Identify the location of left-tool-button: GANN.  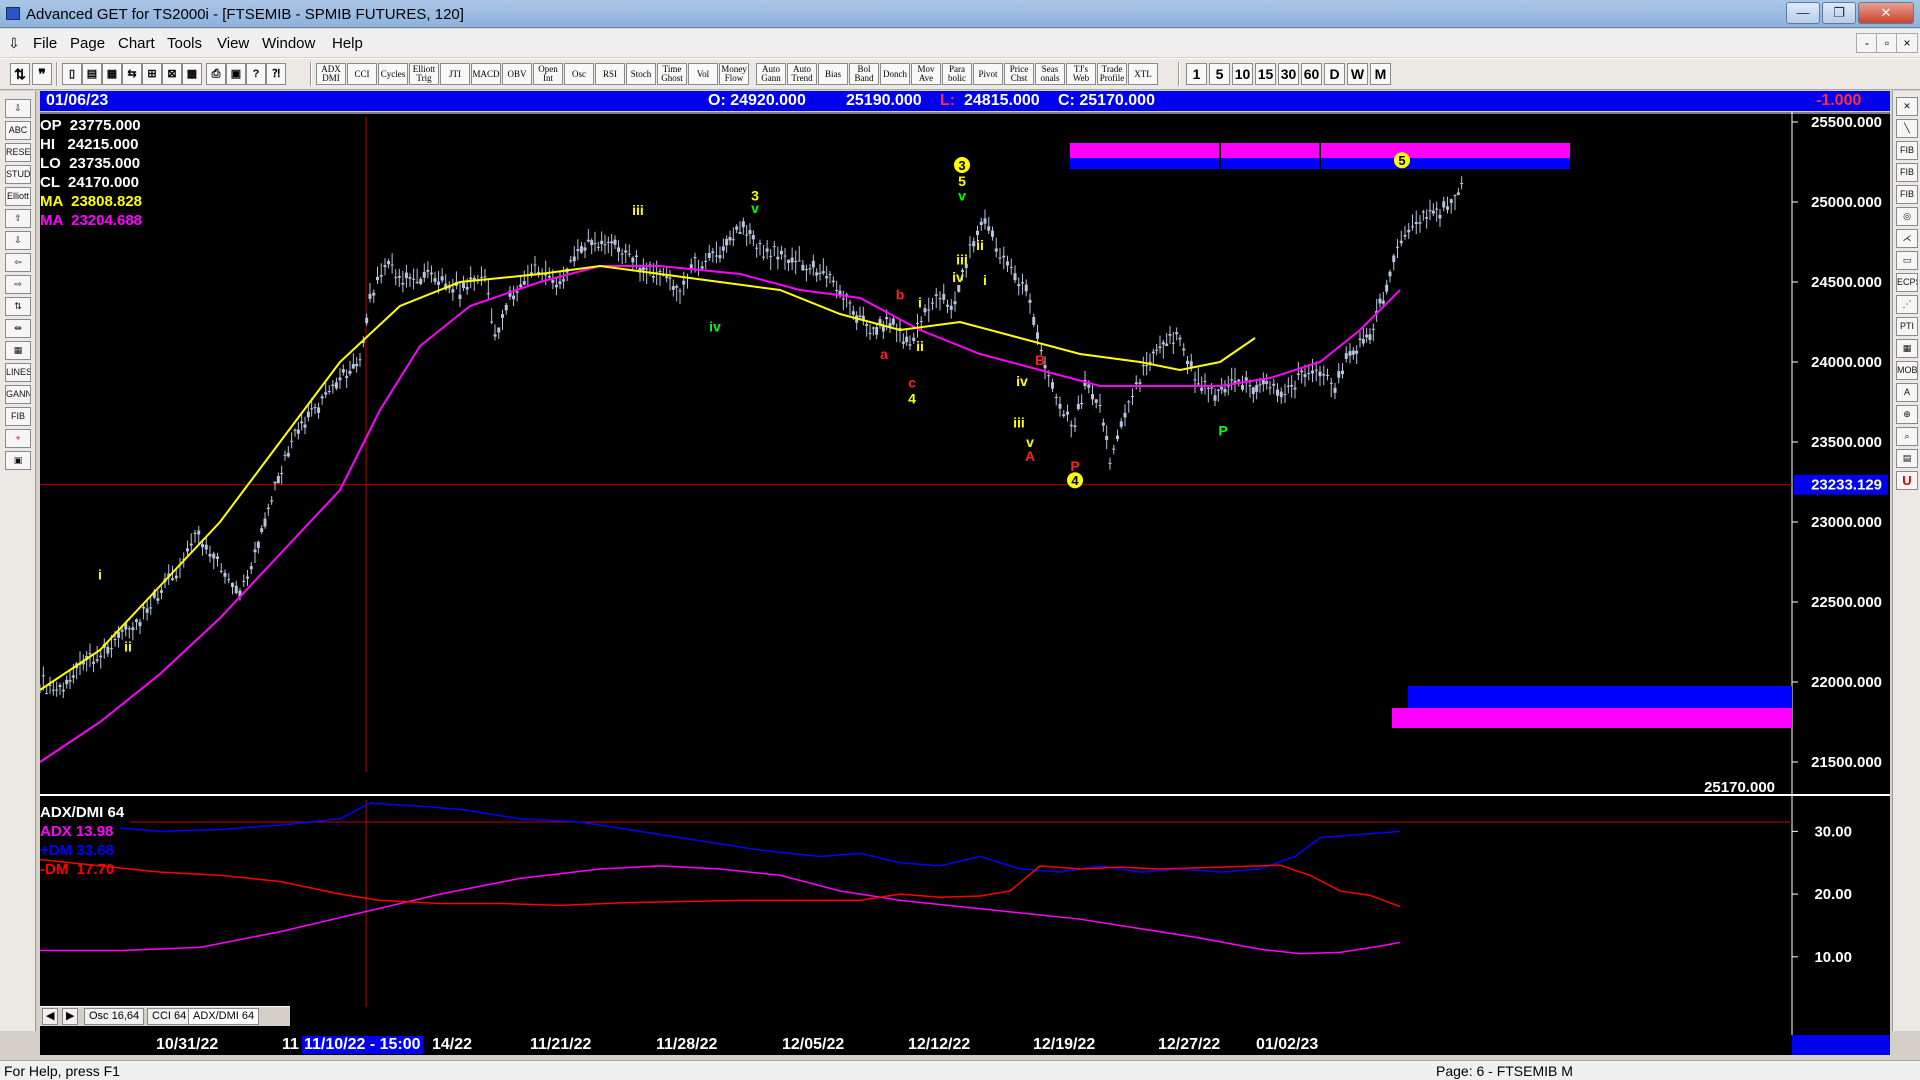
(18, 394).